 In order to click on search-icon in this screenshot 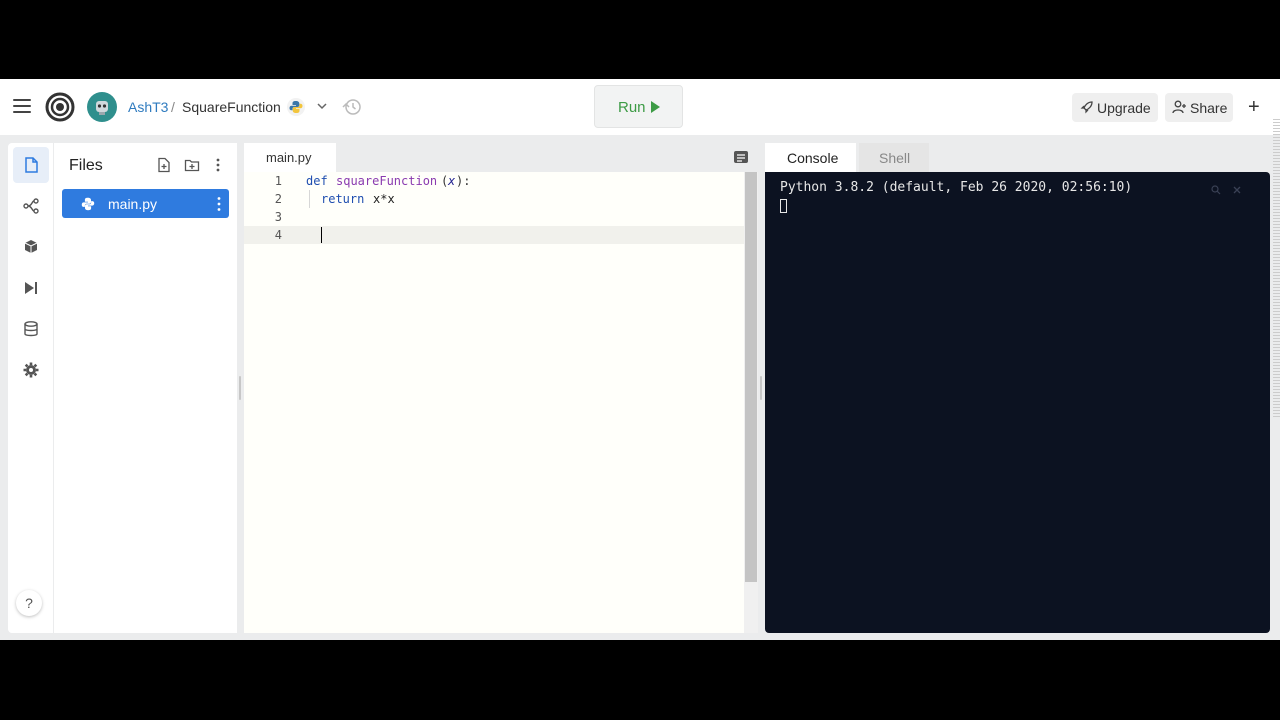, I will do `click(1216, 190)`.